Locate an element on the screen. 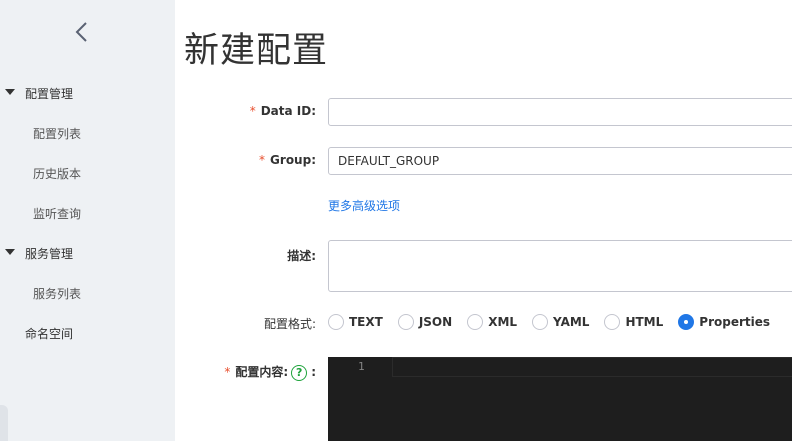  nav-group-config-management: 配置管理 is located at coordinates (87, 93).